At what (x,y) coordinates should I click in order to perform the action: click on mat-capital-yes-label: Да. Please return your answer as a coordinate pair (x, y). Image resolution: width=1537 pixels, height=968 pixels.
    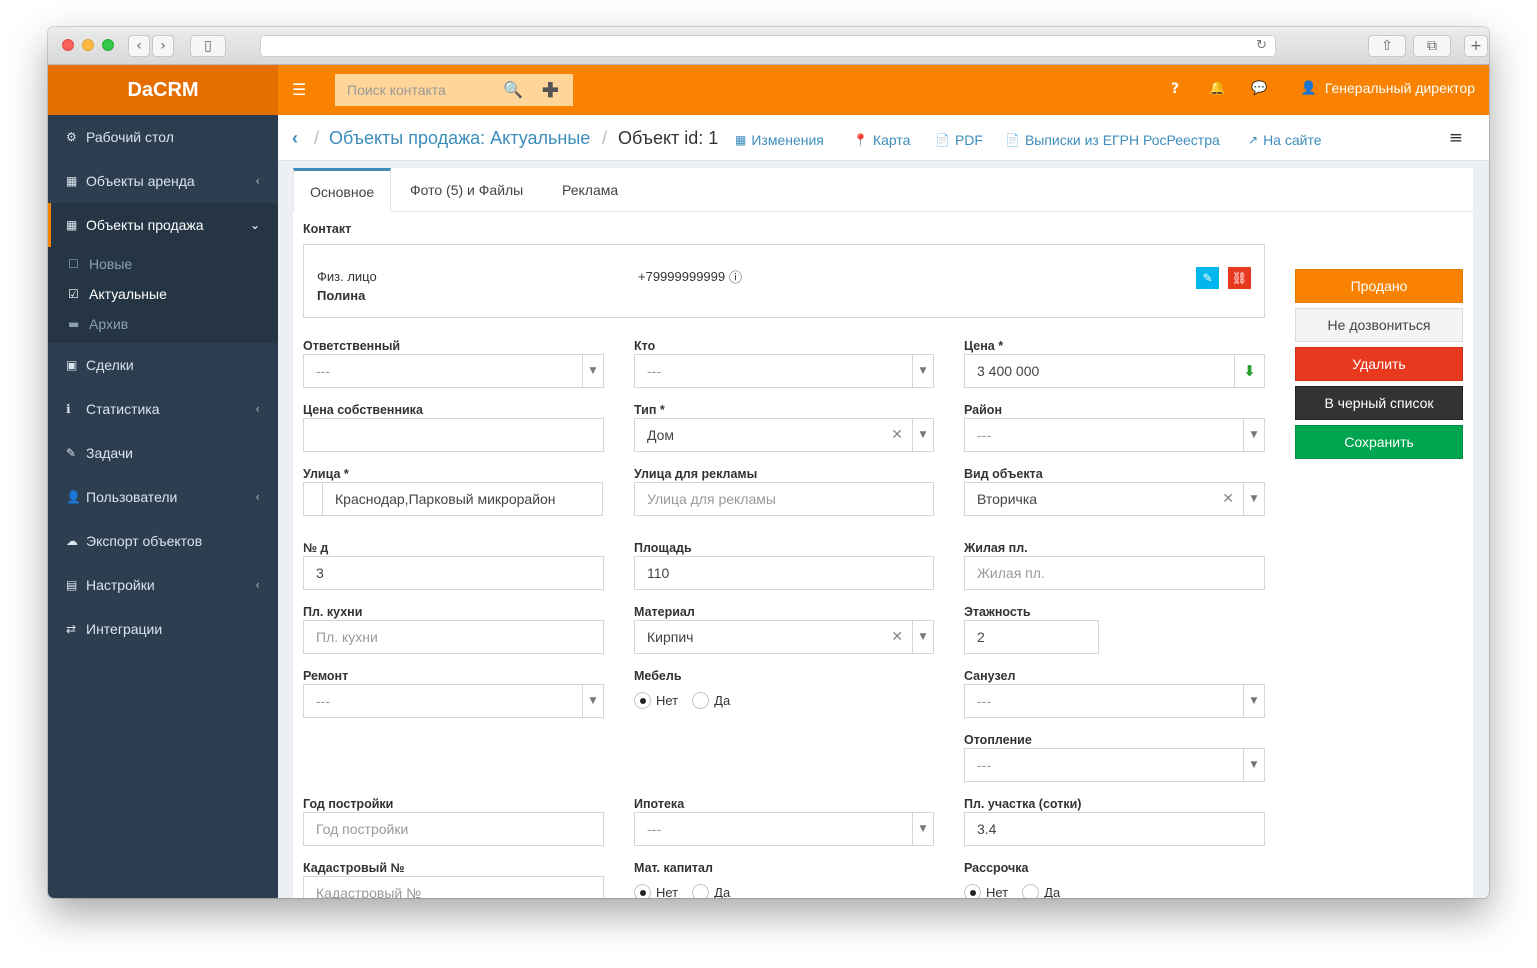
    Looking at the image, I should click on (722, 891).